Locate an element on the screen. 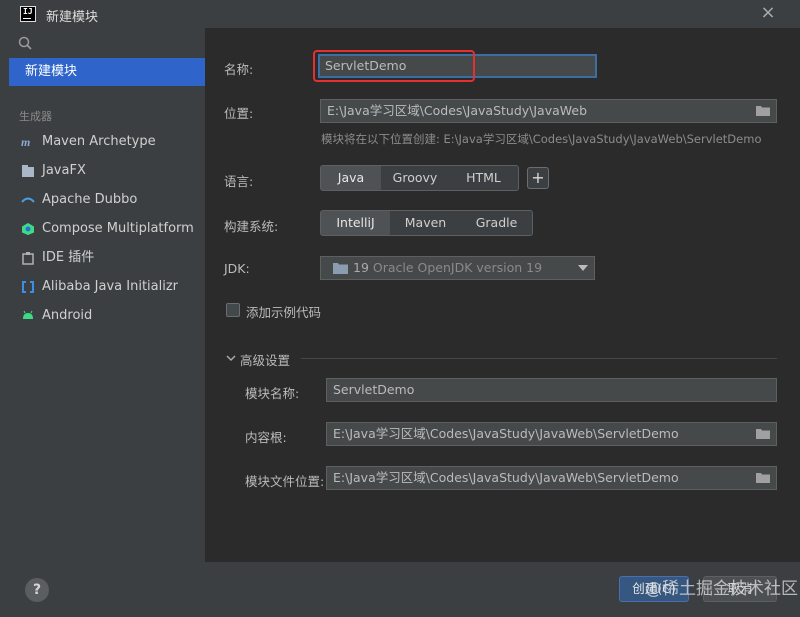  sidebar-item-ide-plugin: IDE 插件 is located at coordinates (107, 258).